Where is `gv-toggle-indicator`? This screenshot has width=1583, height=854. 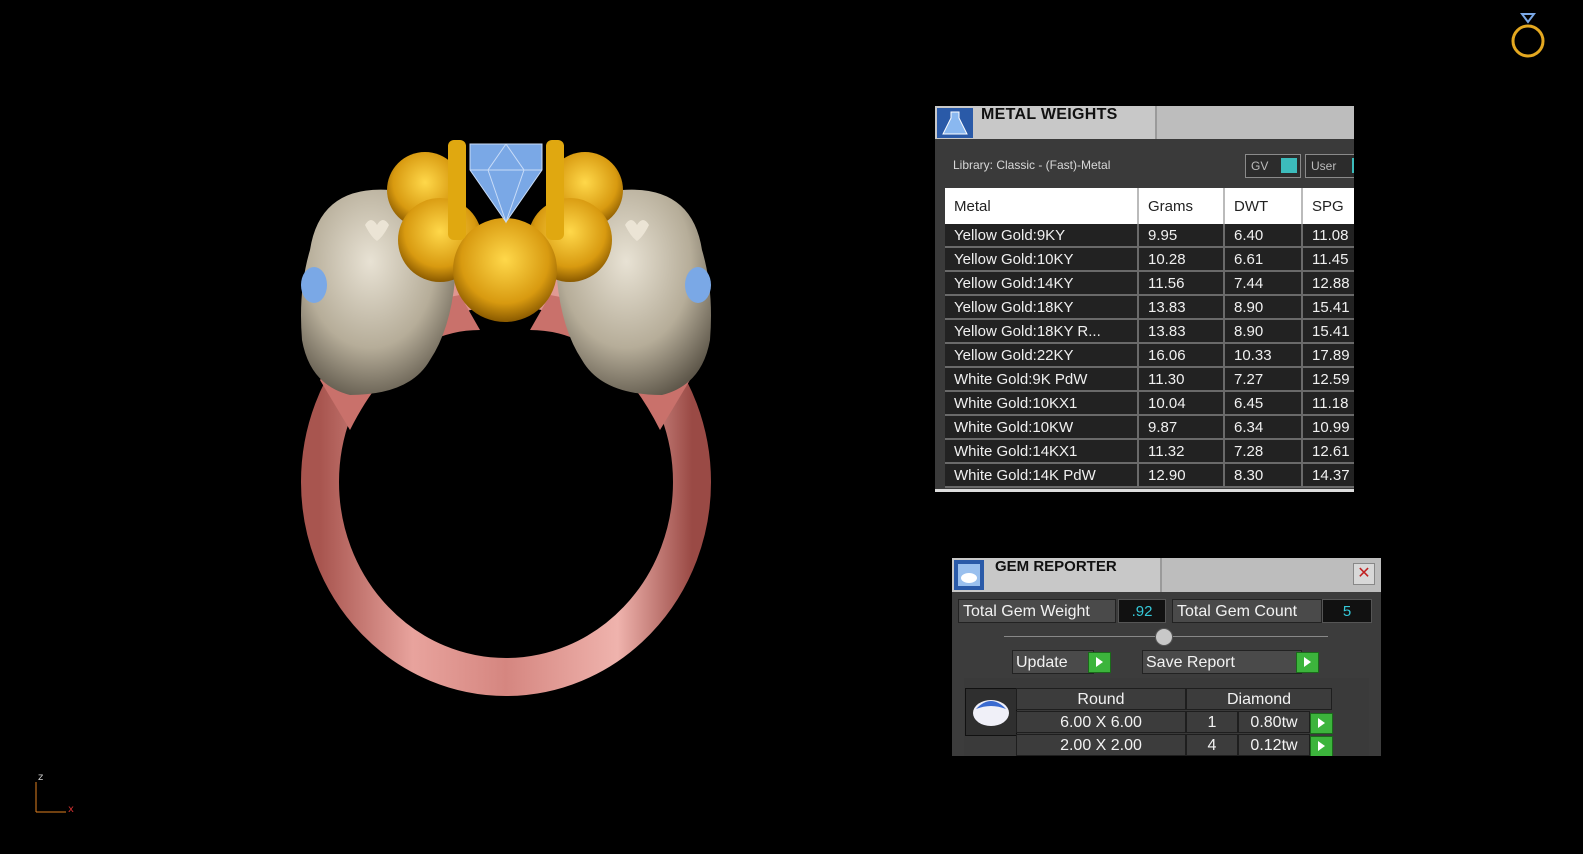
gv-toggle-indicator is located at coordinates (1289, 165).